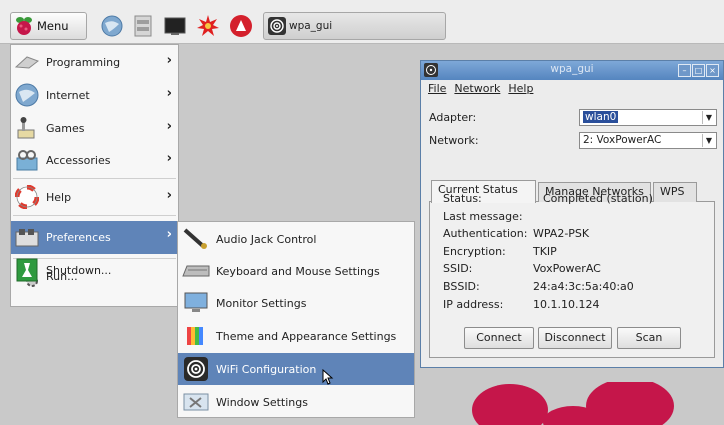 The width and height of the screenshot is (724, 425). Describe the element at coordinates (474, 251) in the screenshot. I see `encryption-label: Encryption:` at that location.